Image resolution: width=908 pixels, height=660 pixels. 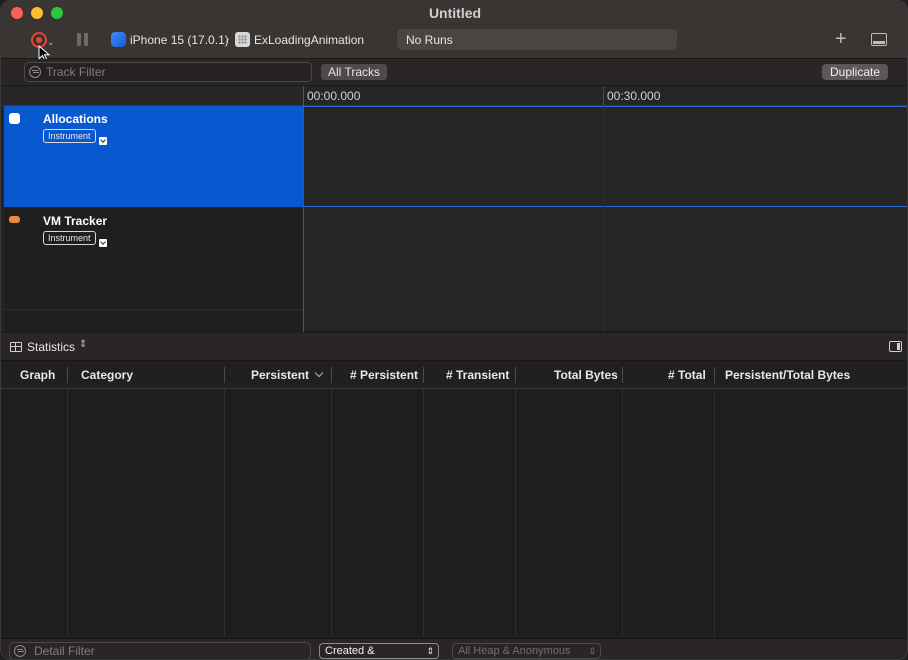 What do you see at coordinates (75, 119) in the screenshot?
I see `track-name: Allocations` at bounding box center [75, 119].